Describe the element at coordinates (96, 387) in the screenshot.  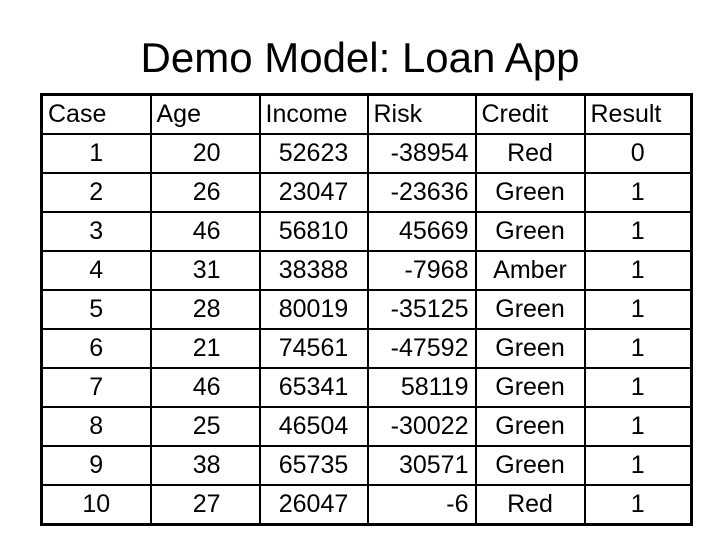
I see `cell-case: 7` at that location.